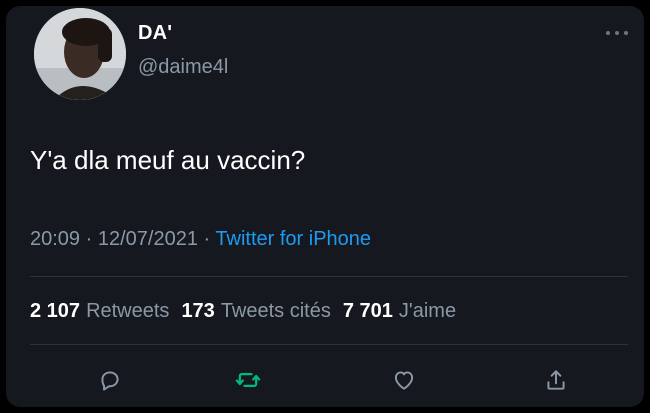 This screenshot has width=650, height=413. Describe the element at coordinates (55, 311) in the screenshot. I see `retweets-count: 2 107` at that location.